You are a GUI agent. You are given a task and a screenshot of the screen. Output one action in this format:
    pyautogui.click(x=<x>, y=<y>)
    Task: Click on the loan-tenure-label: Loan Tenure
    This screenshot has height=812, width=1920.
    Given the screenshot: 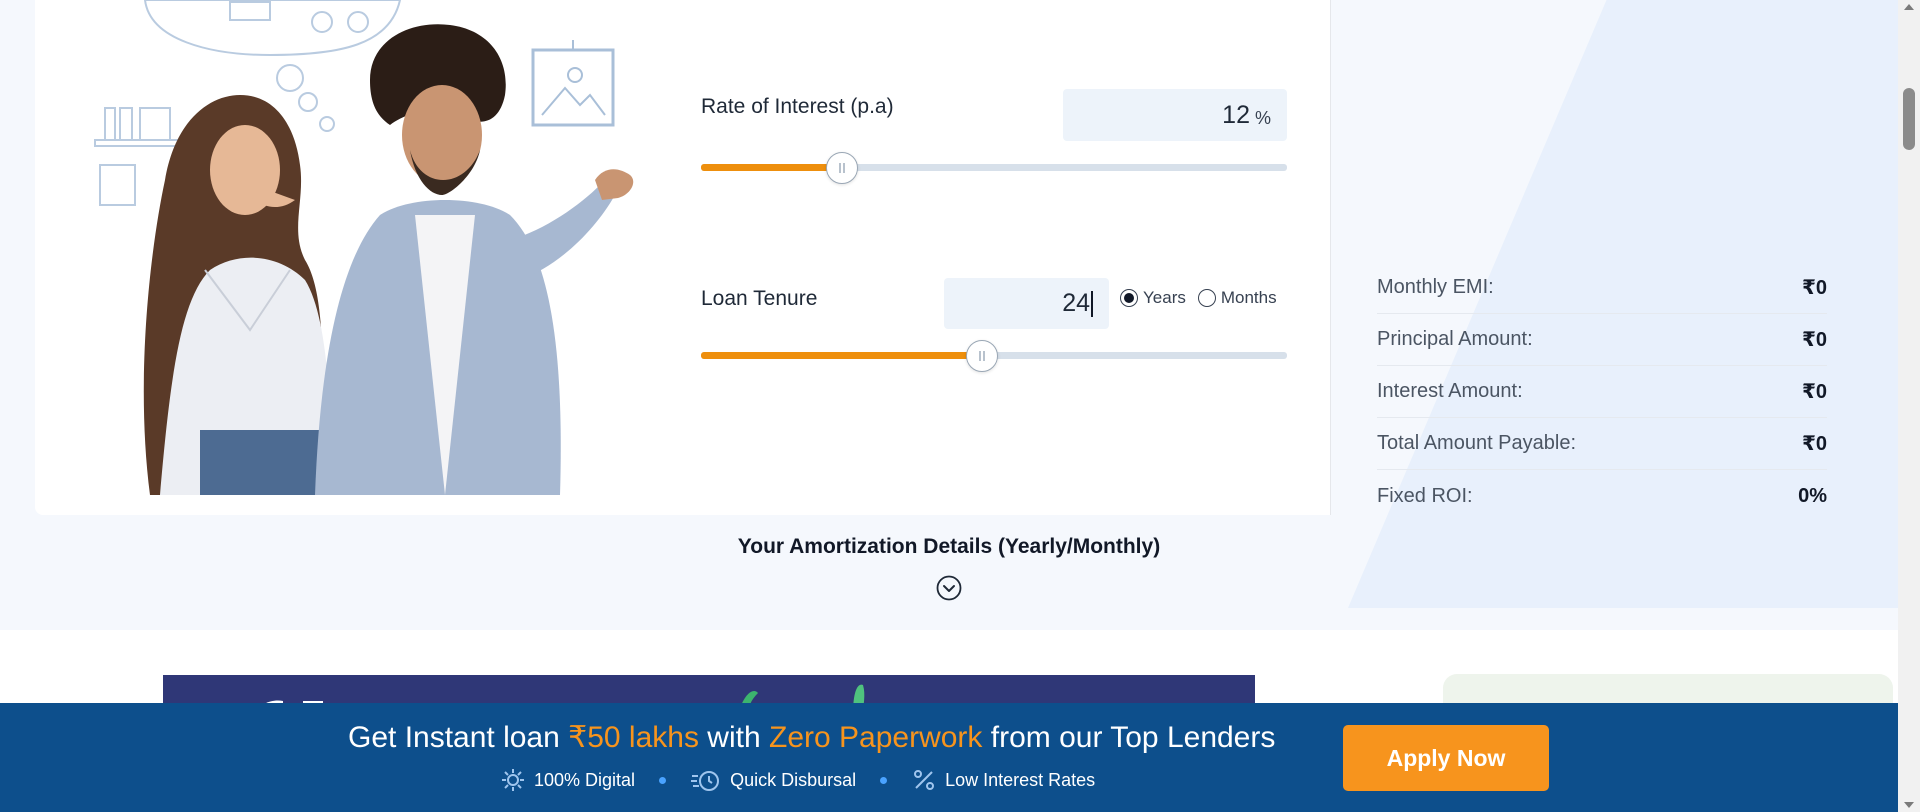 What is the action you would take?
    pyautogui.click(x=759, y=298)
    